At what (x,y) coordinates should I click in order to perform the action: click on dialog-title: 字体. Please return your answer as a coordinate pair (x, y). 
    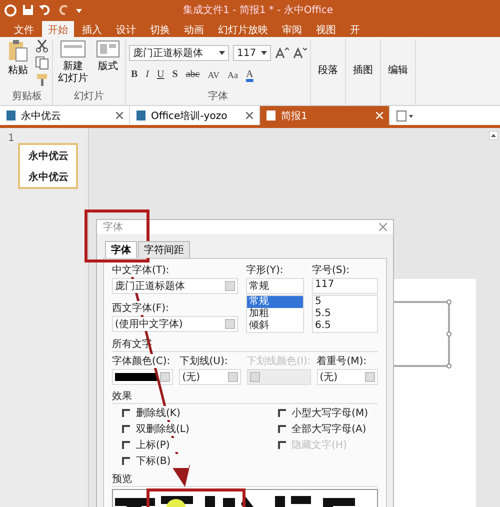
    Looking at the image, I should click on (113, 227).